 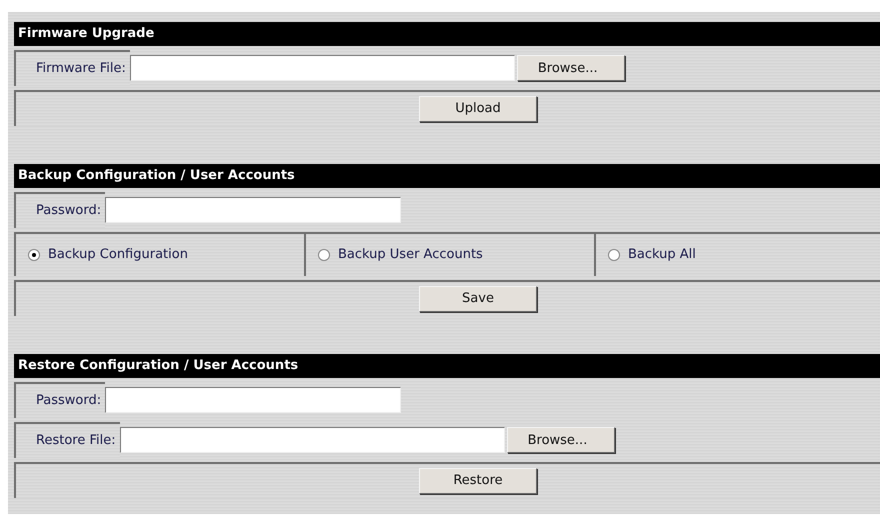 I want to click on push-button: Save, so click(x=478, y=299).